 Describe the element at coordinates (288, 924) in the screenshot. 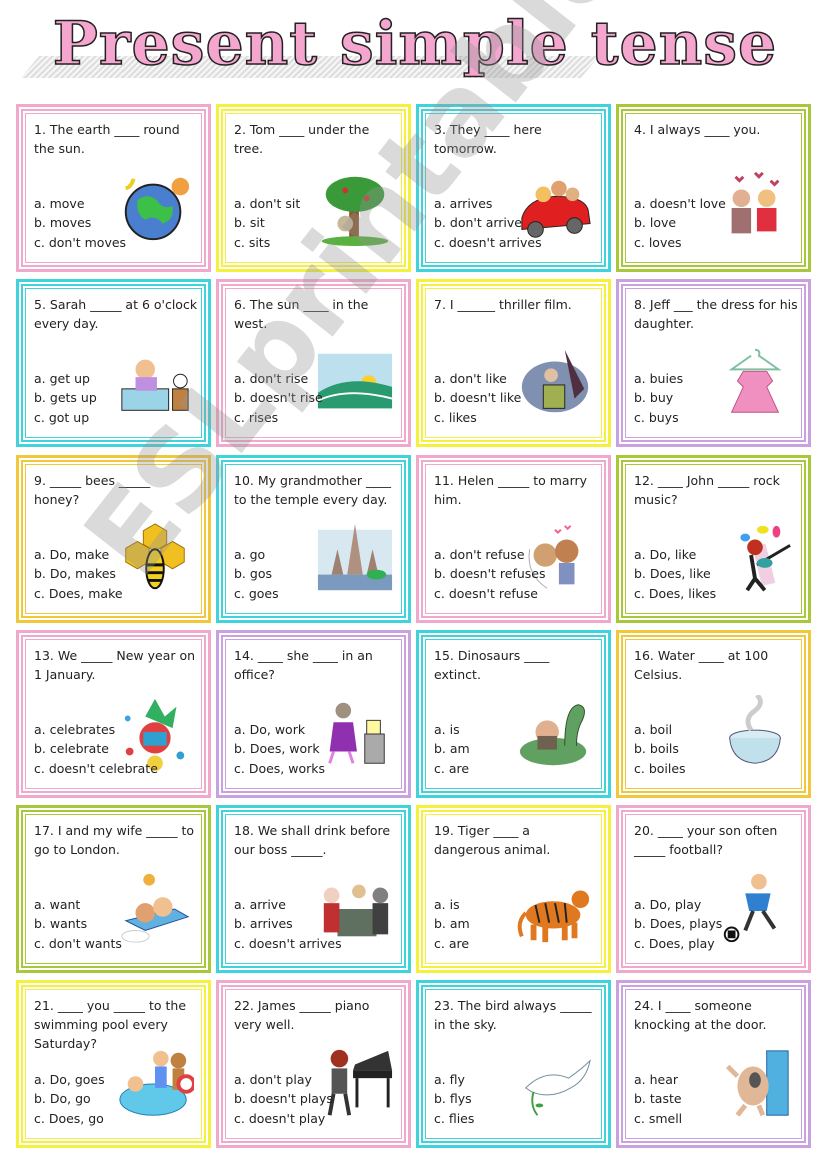

I see `answer-option-b: b. arrives` at that location.